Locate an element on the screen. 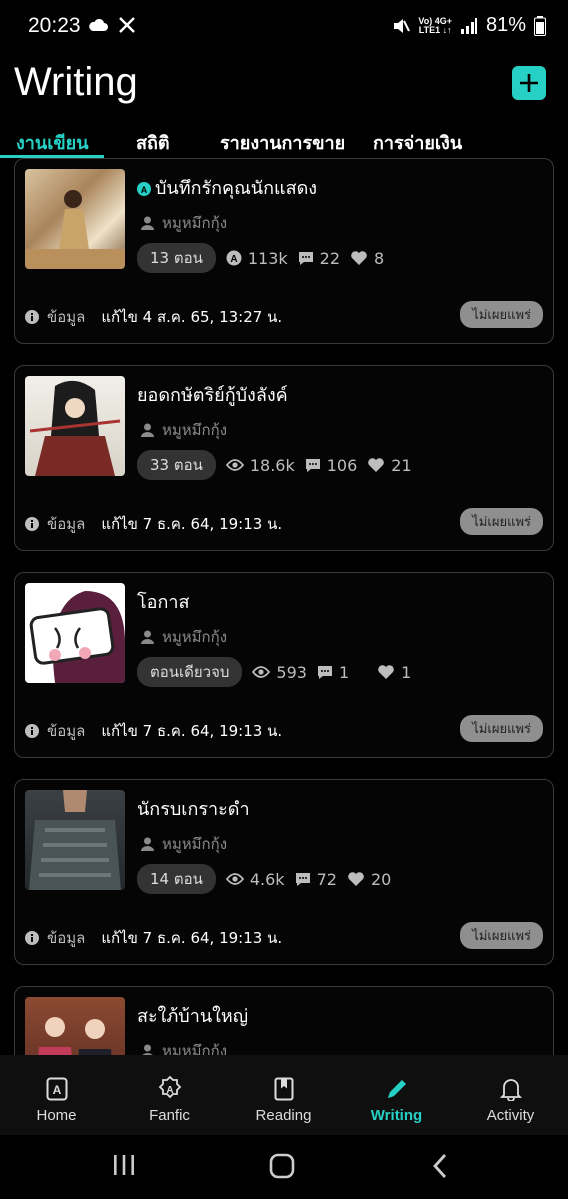  work-stats: 13 ตอน A 113k 22 8 is located at coordinates (260, 258).